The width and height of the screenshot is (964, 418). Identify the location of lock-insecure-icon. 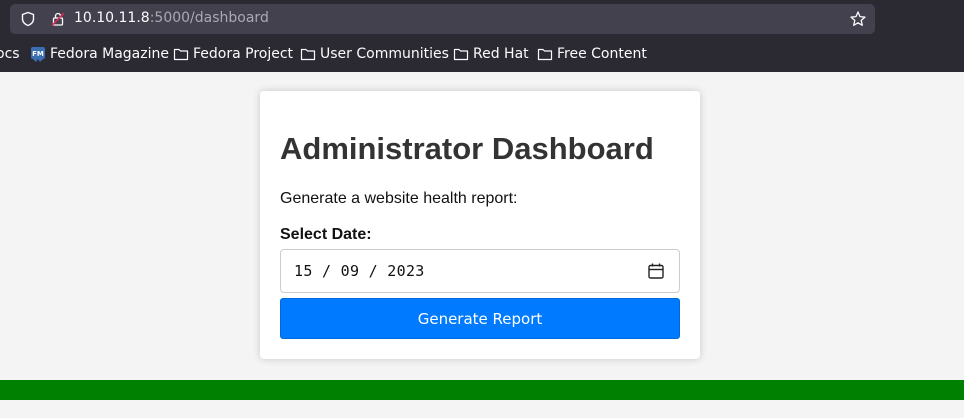
(58, 19).